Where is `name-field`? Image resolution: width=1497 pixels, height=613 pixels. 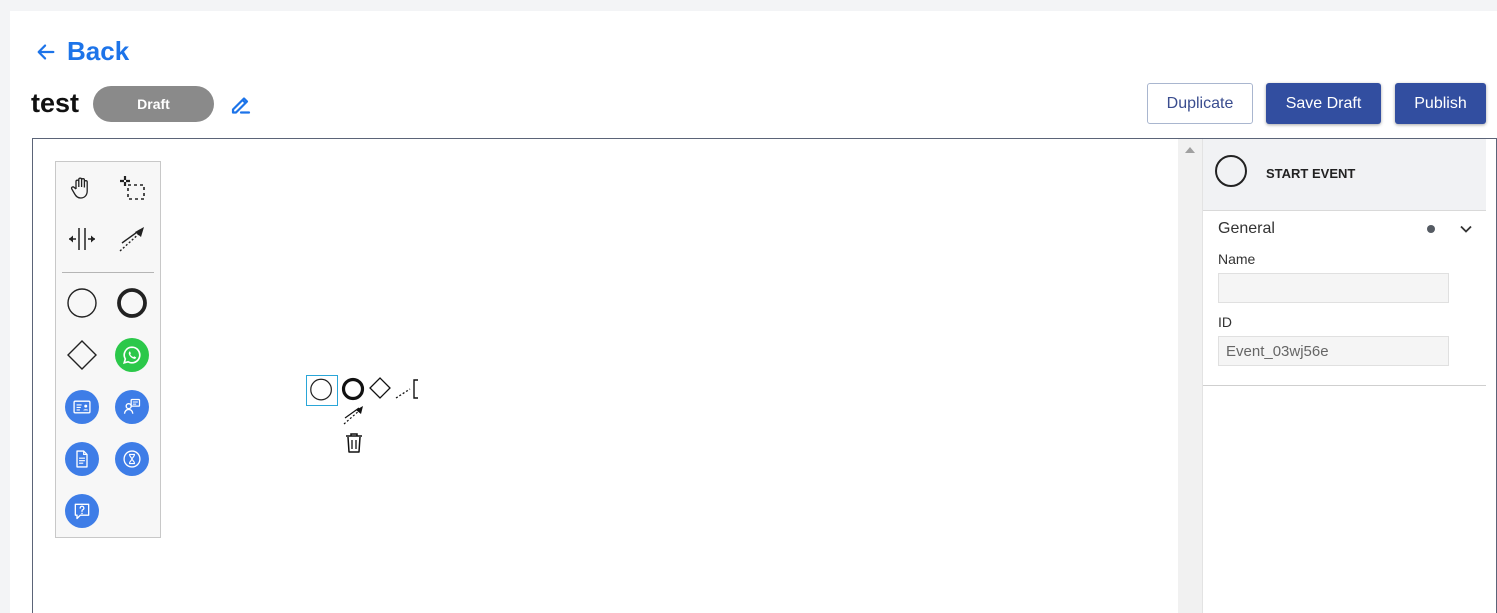
name-field is located at coordinates (1333, 288).